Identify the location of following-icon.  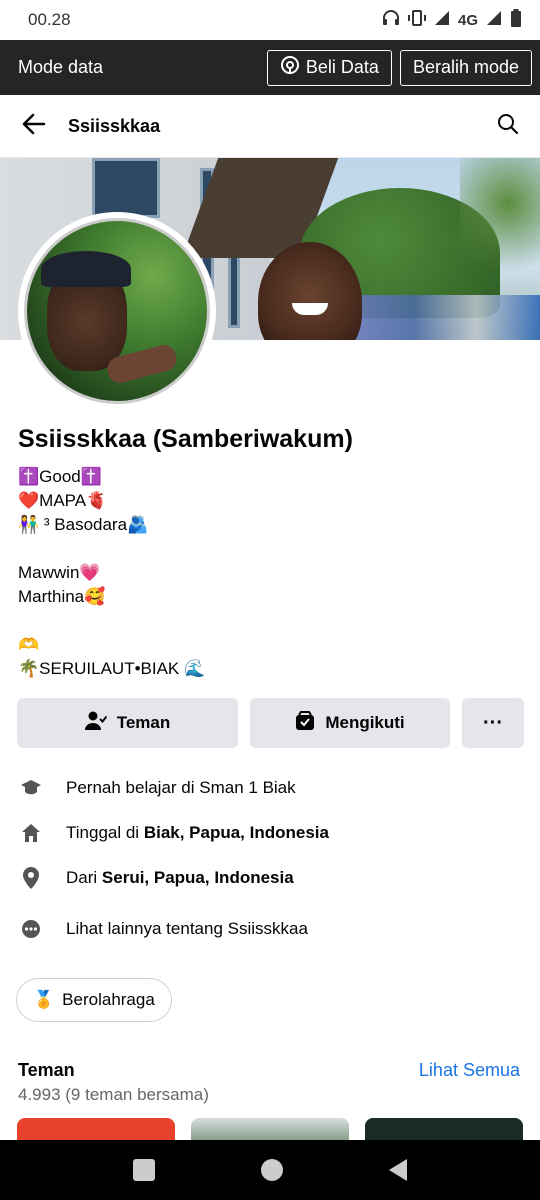
(305, 723).